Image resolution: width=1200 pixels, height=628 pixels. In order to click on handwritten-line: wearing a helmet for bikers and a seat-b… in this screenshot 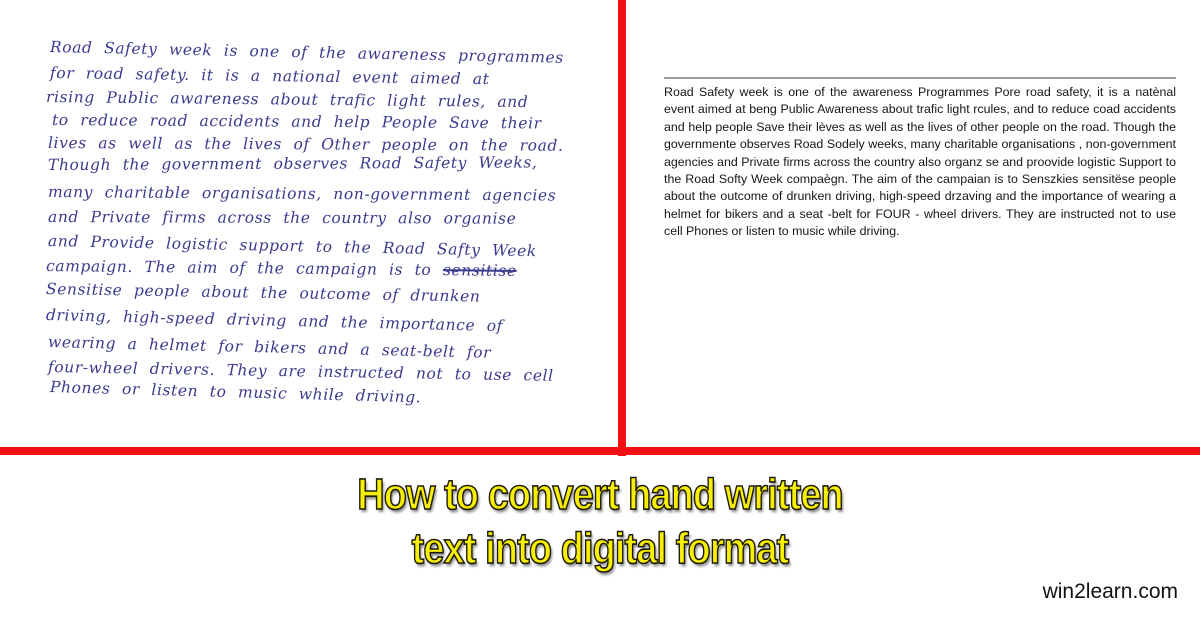, I will do `click(269, 347)`.